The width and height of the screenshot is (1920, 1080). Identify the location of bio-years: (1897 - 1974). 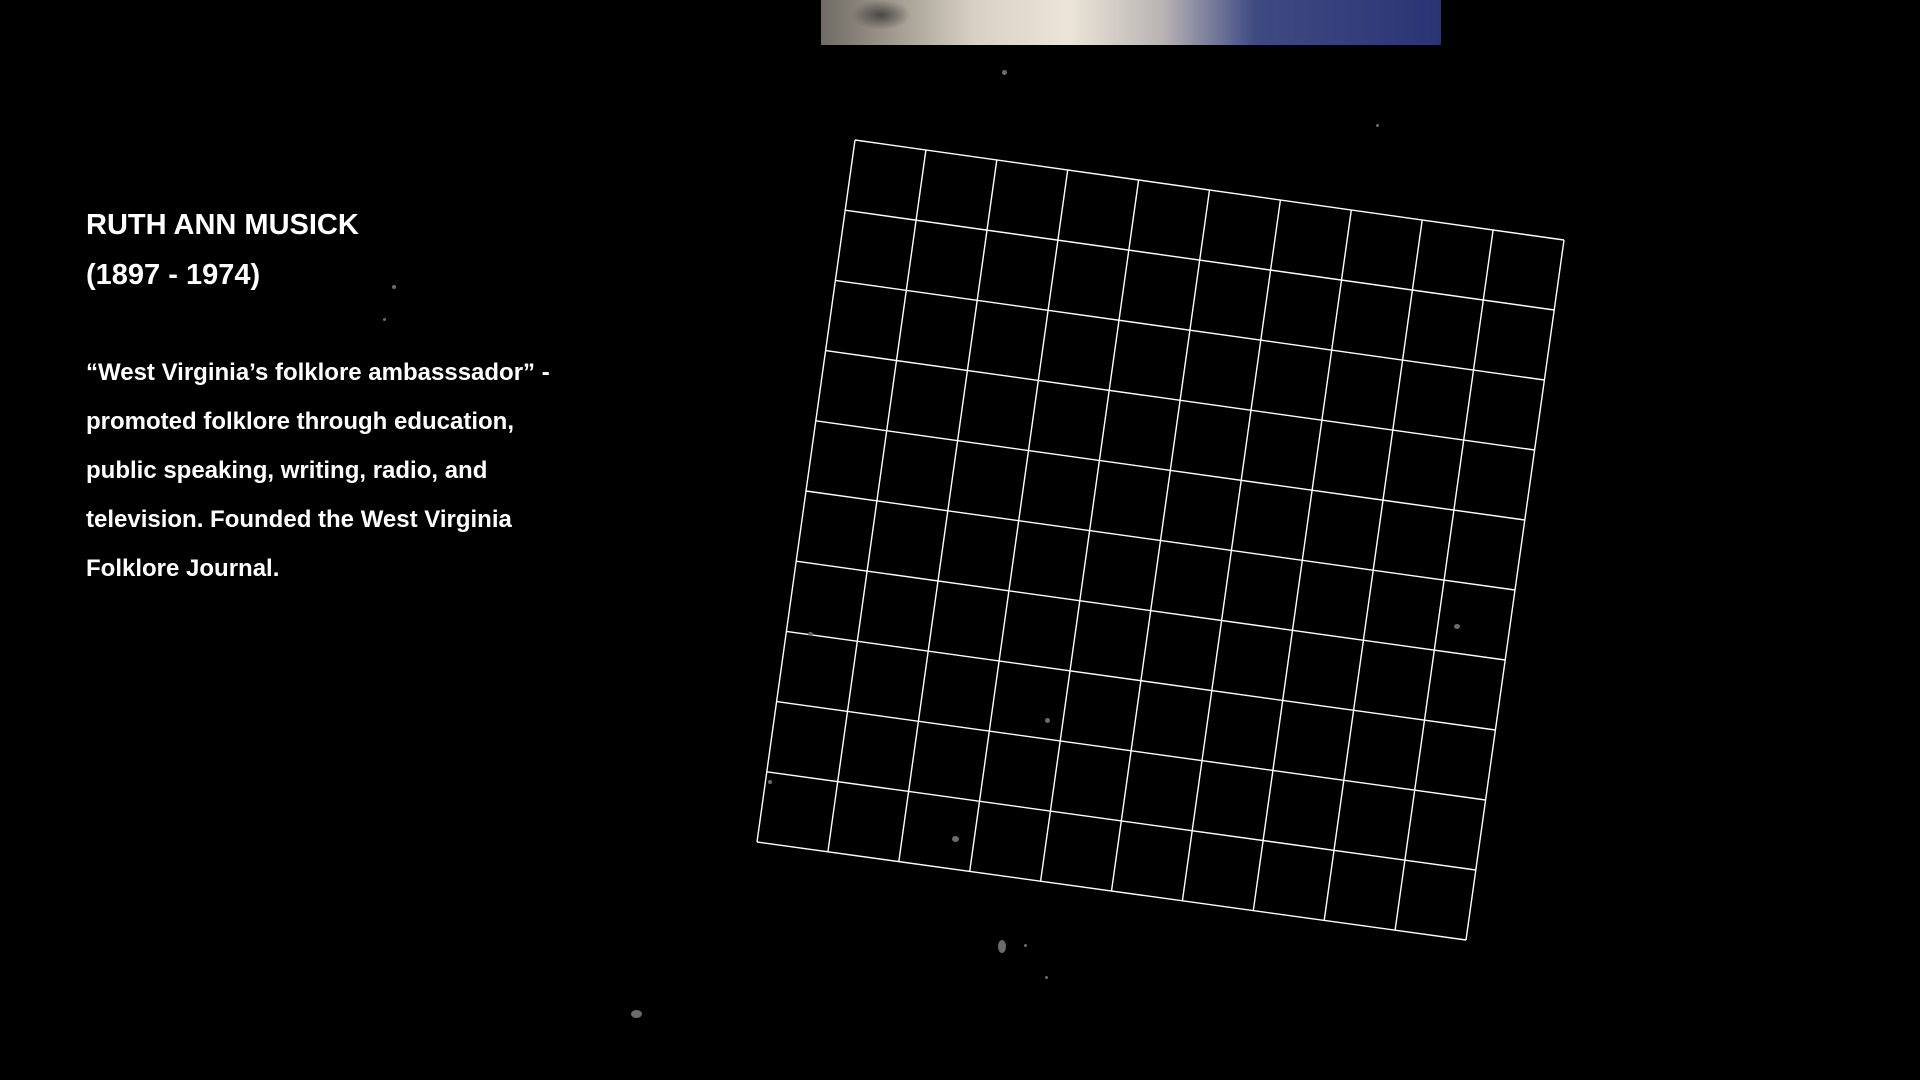
(173, 275).